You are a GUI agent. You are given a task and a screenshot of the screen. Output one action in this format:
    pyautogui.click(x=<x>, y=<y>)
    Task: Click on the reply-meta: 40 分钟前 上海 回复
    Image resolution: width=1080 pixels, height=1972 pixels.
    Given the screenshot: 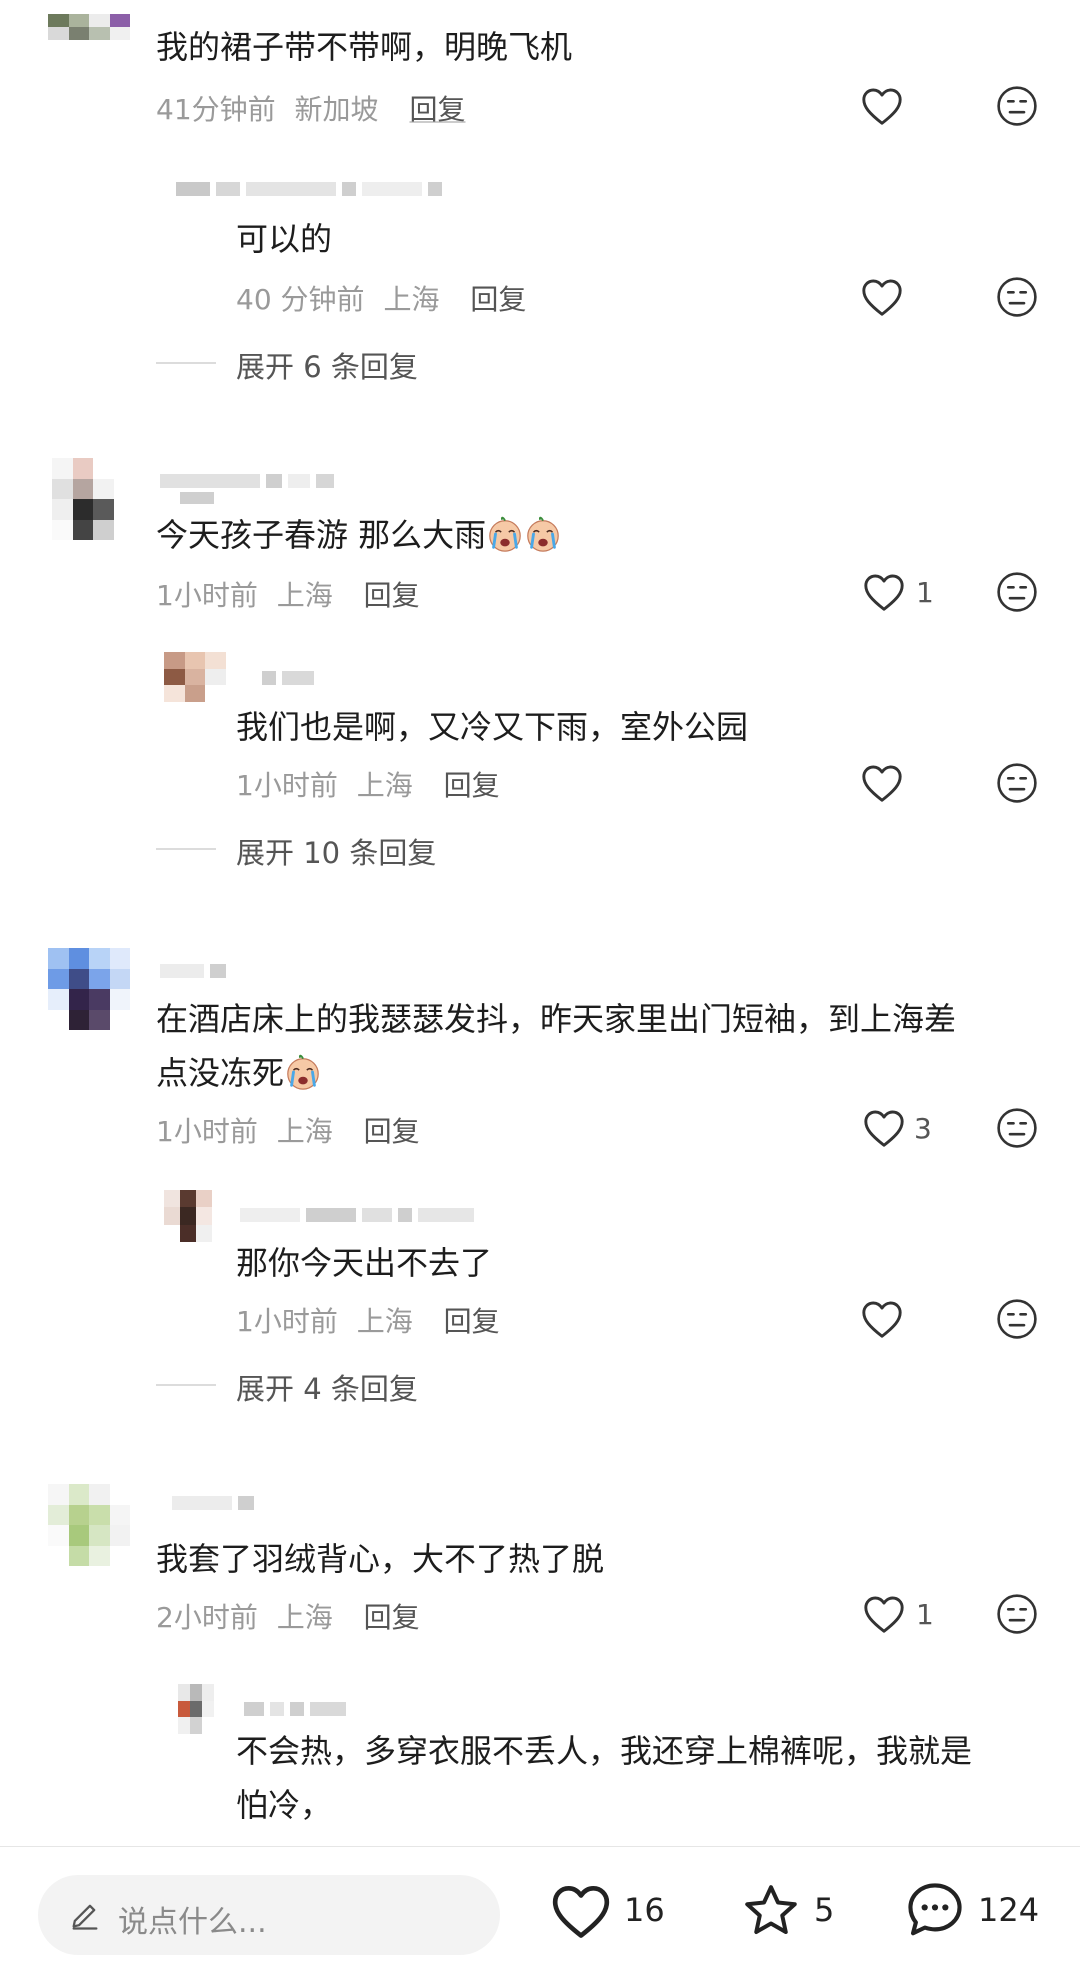 What is the action you would take?
    pyautogui.click(x=381, y=298)
    